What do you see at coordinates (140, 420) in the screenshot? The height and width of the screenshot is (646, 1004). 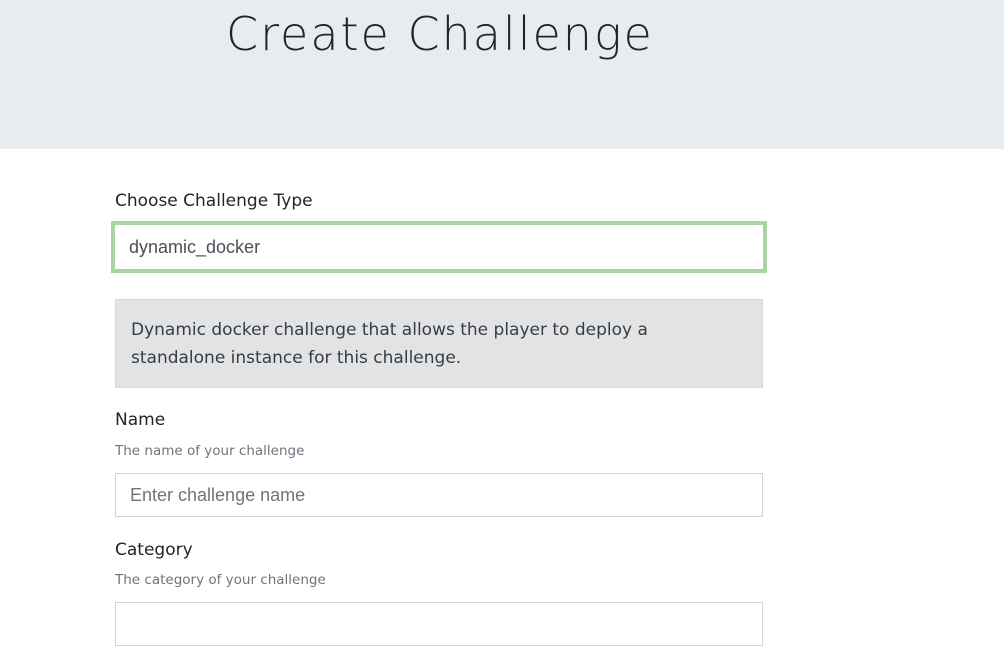 I see `name-label: Name` at bounding box center [140, 420].